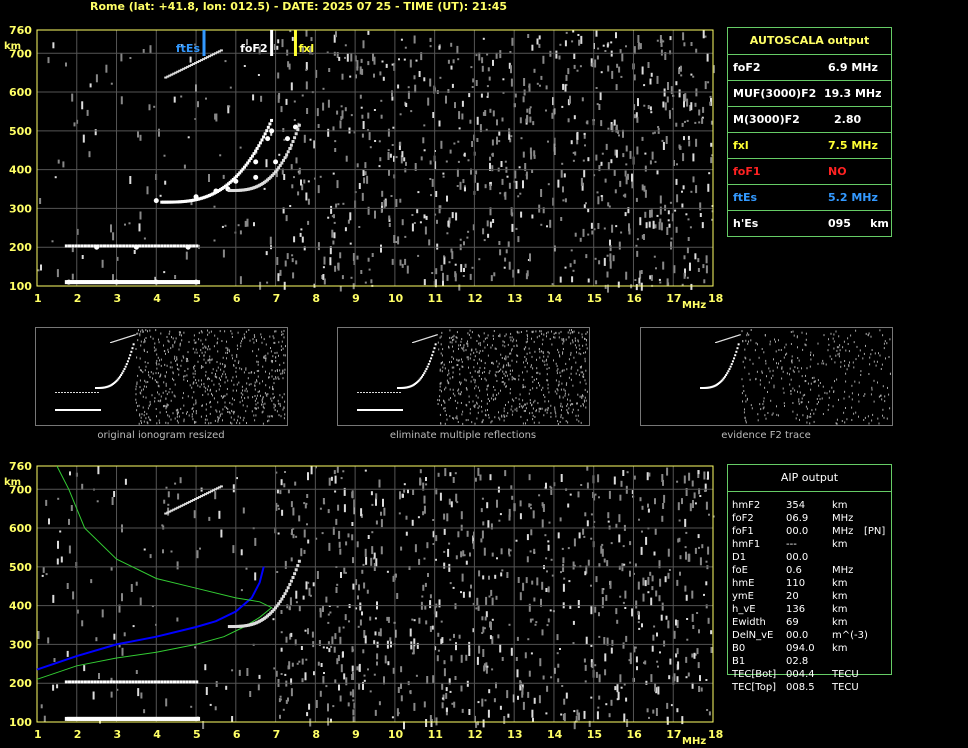 This screenshot has width=968, height=748. Describe the element at coordinates (743, 518) in the screenshot. I see `aip-label: foF2` at that location.